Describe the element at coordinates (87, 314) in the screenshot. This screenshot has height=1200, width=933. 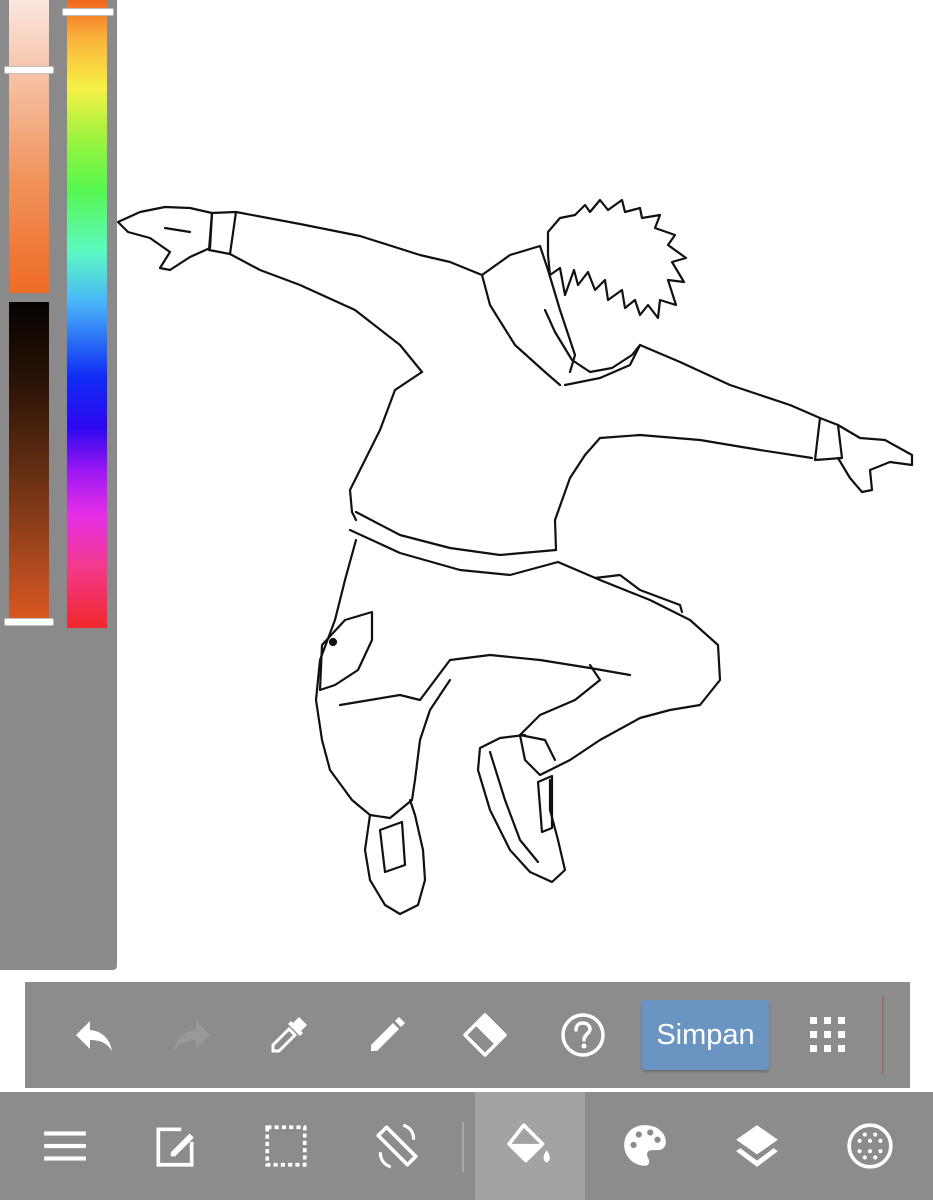
I see `hue-slider` at that location.